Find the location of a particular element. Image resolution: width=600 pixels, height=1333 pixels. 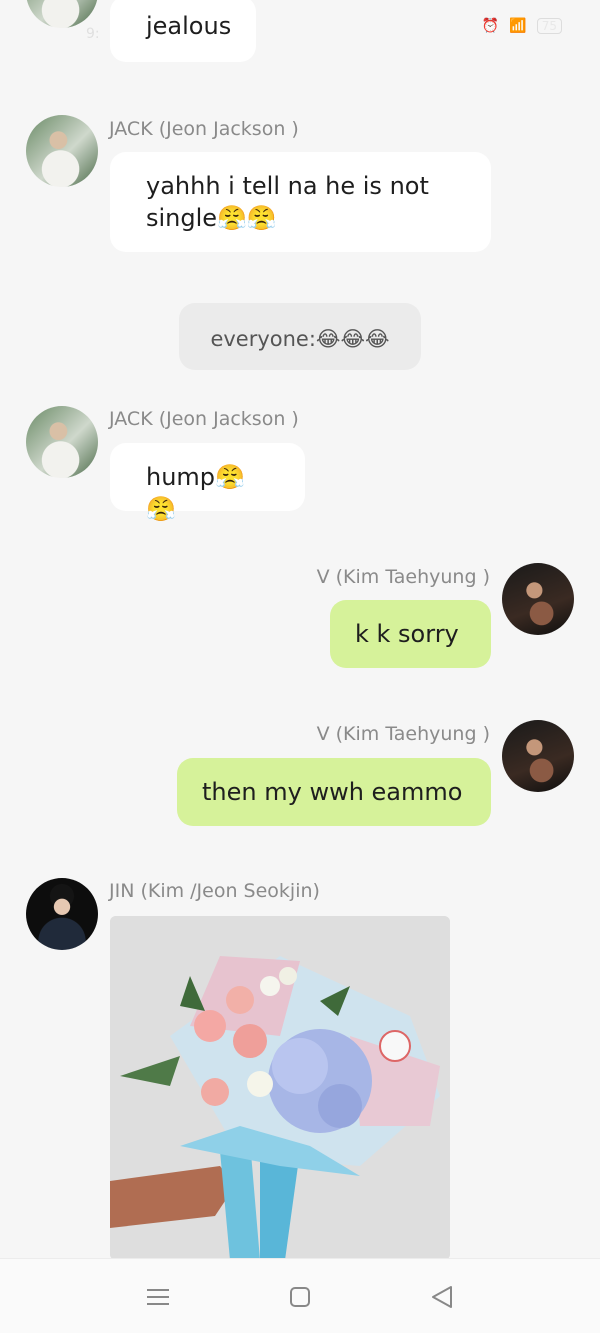

avatar-jin is located at coordinates (62, 914).